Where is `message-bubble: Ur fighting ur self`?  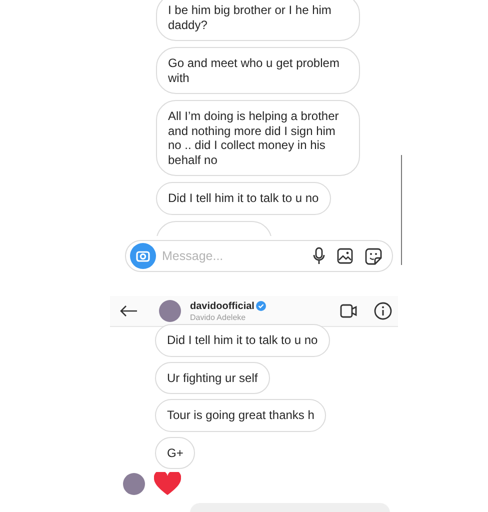 message-bubble: Ur fighting ur self is located at coordinates (212, 378).